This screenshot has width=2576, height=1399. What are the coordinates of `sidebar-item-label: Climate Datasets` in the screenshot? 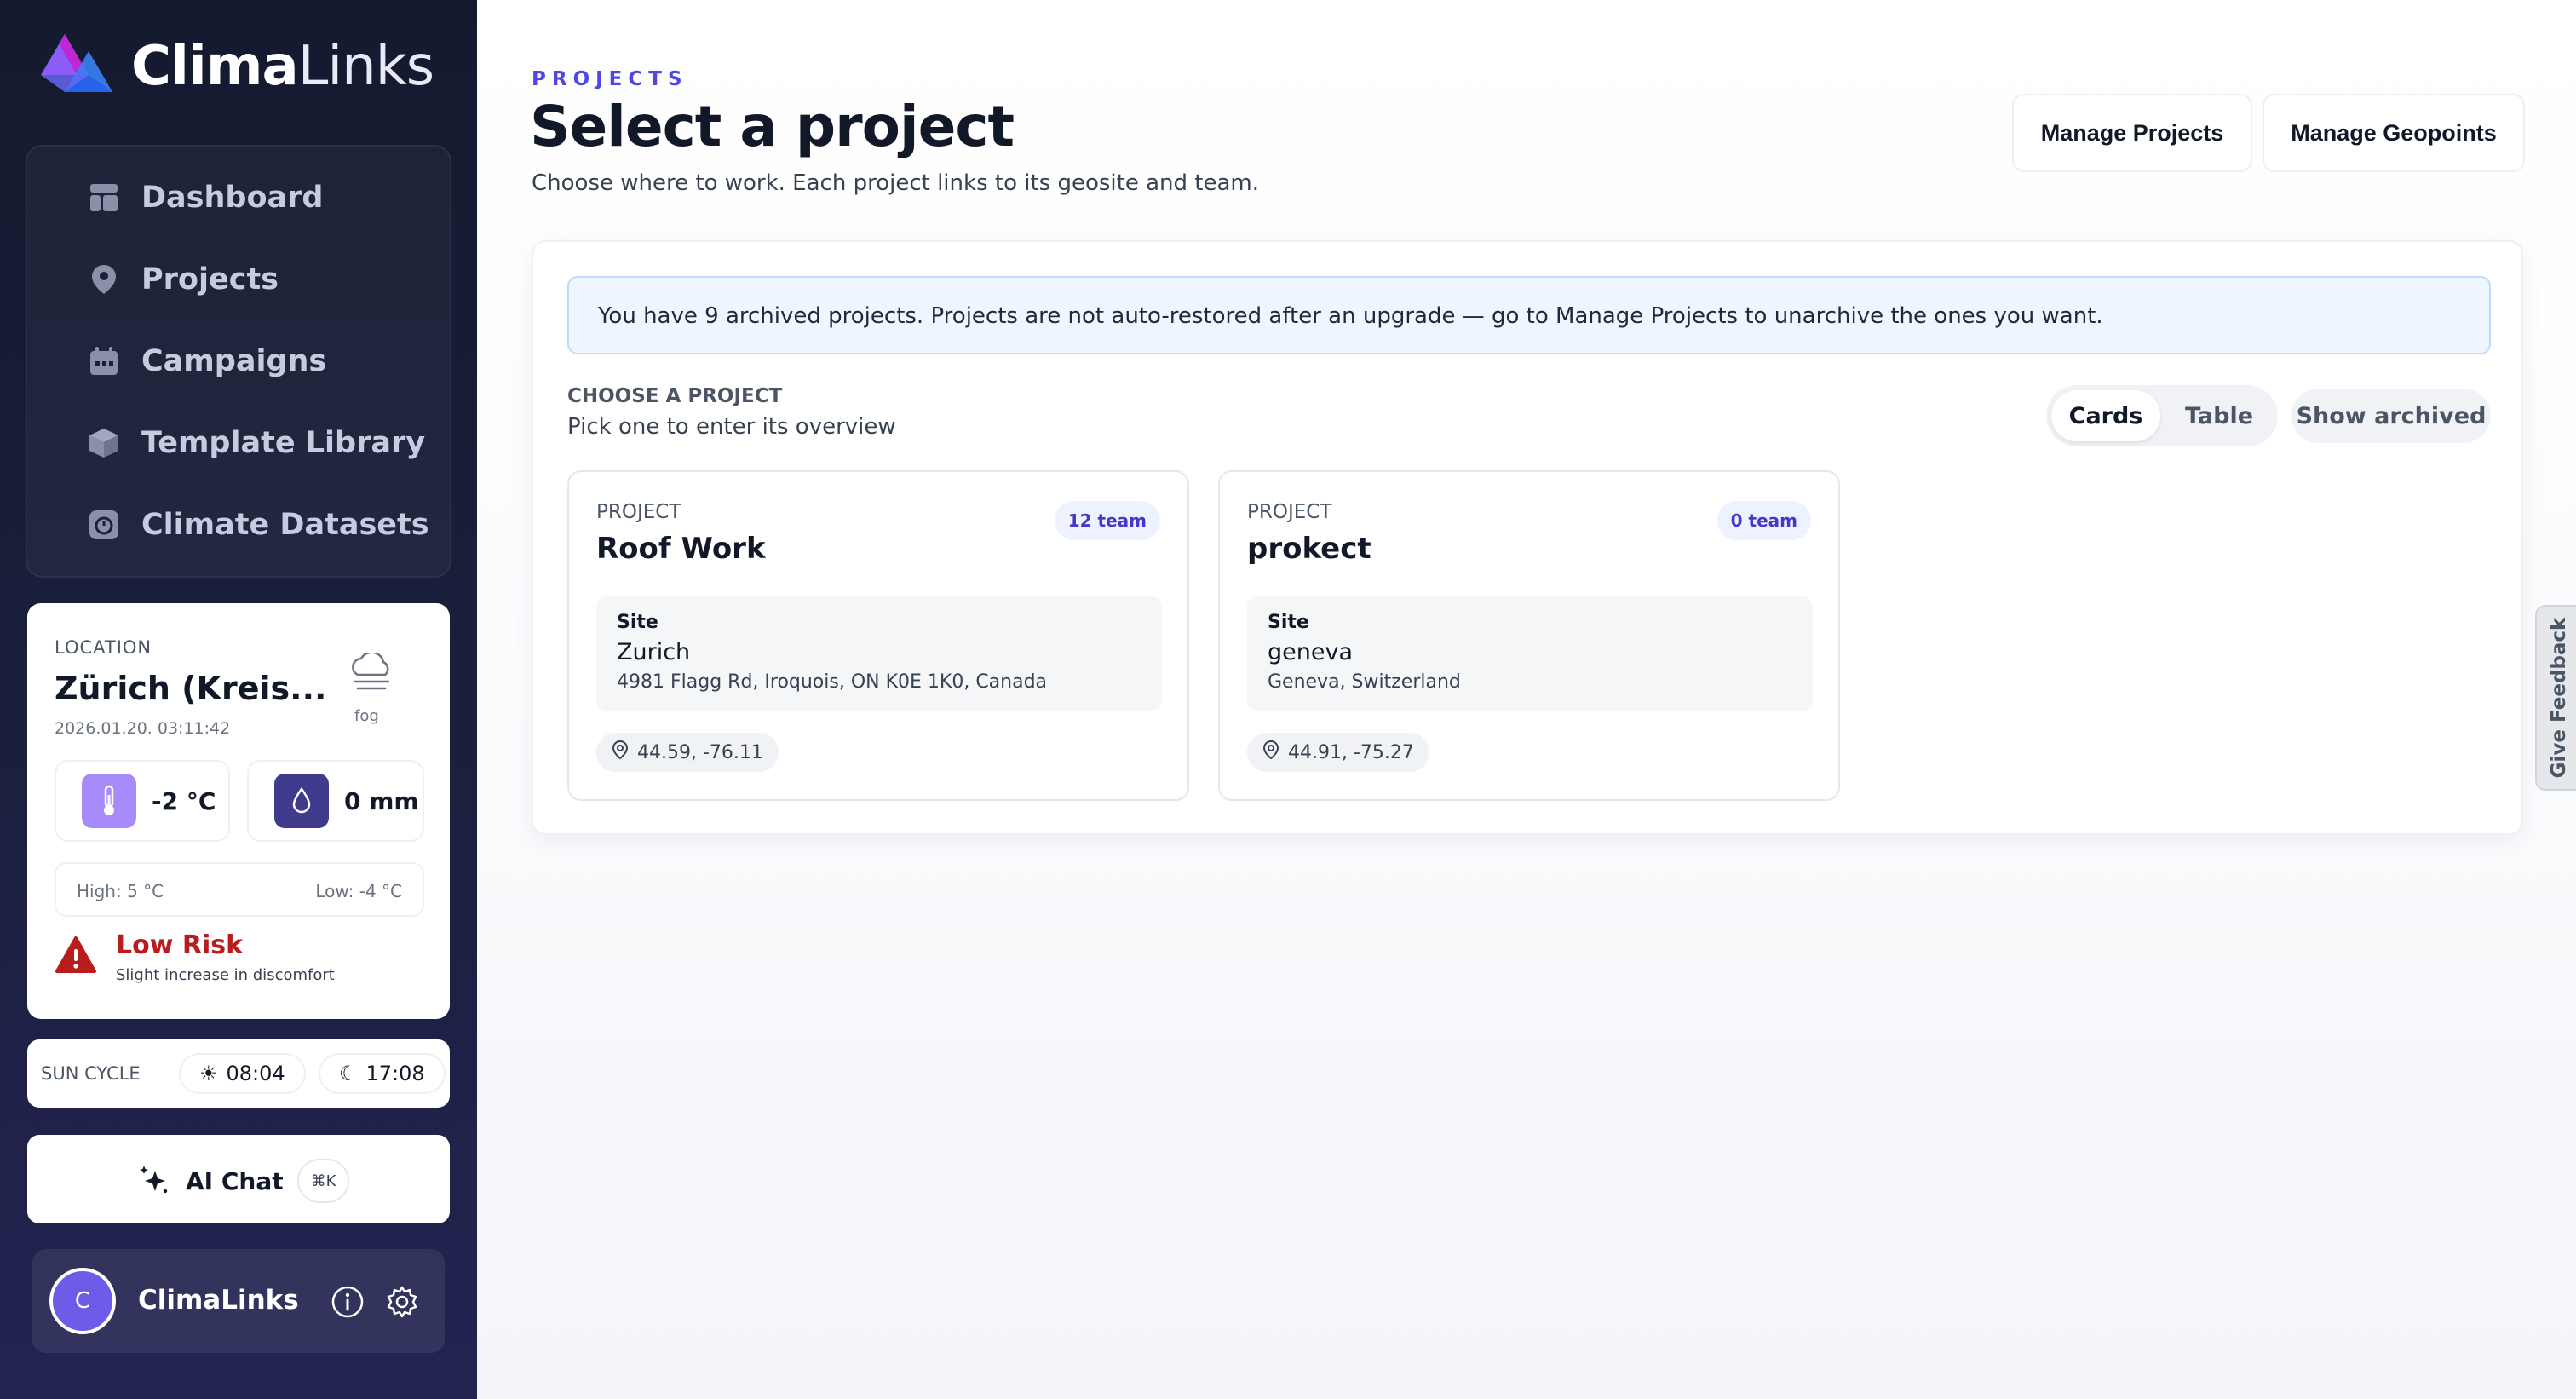 It's located at (285, 525).